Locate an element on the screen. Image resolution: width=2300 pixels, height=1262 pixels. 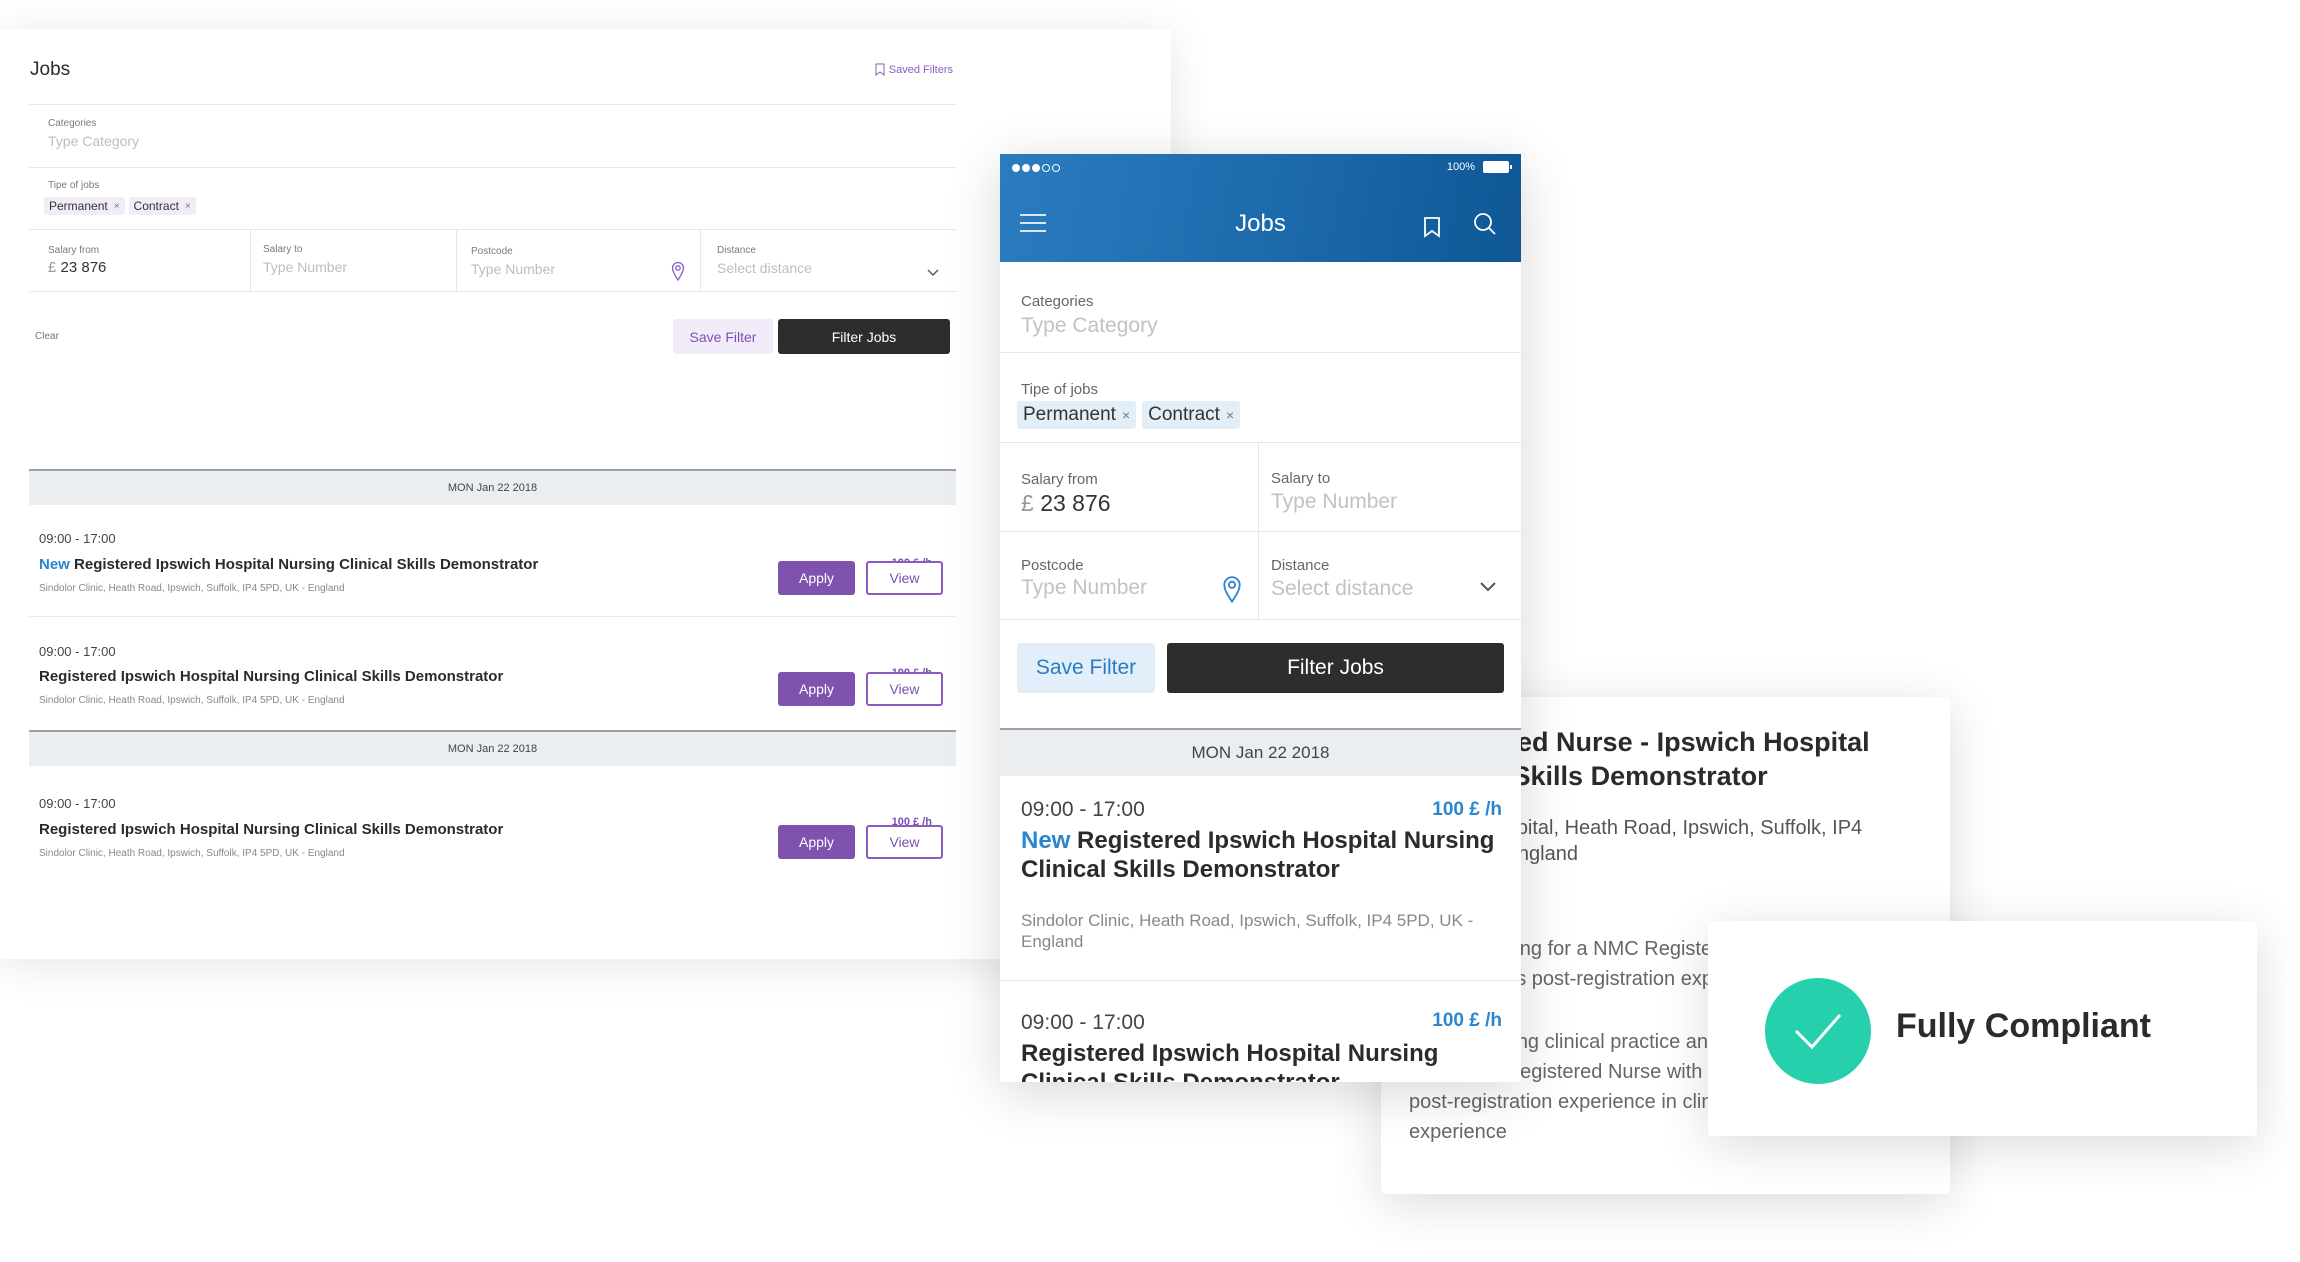
signal-icon is located at coordinates (1036, 168).